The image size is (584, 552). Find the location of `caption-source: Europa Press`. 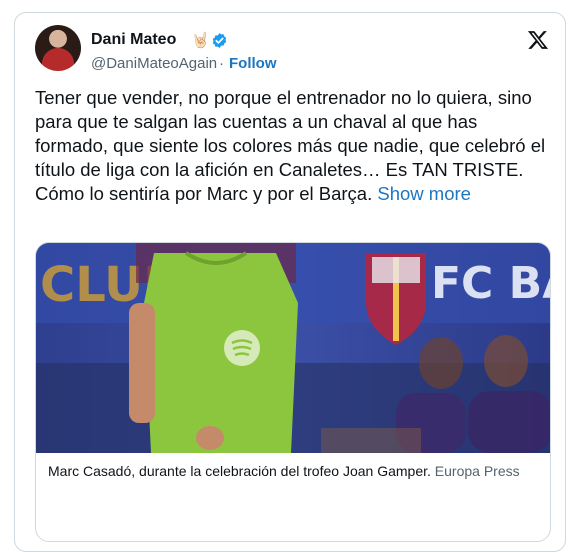

caption-source: Europa Press is located at coordinates (477, 471).